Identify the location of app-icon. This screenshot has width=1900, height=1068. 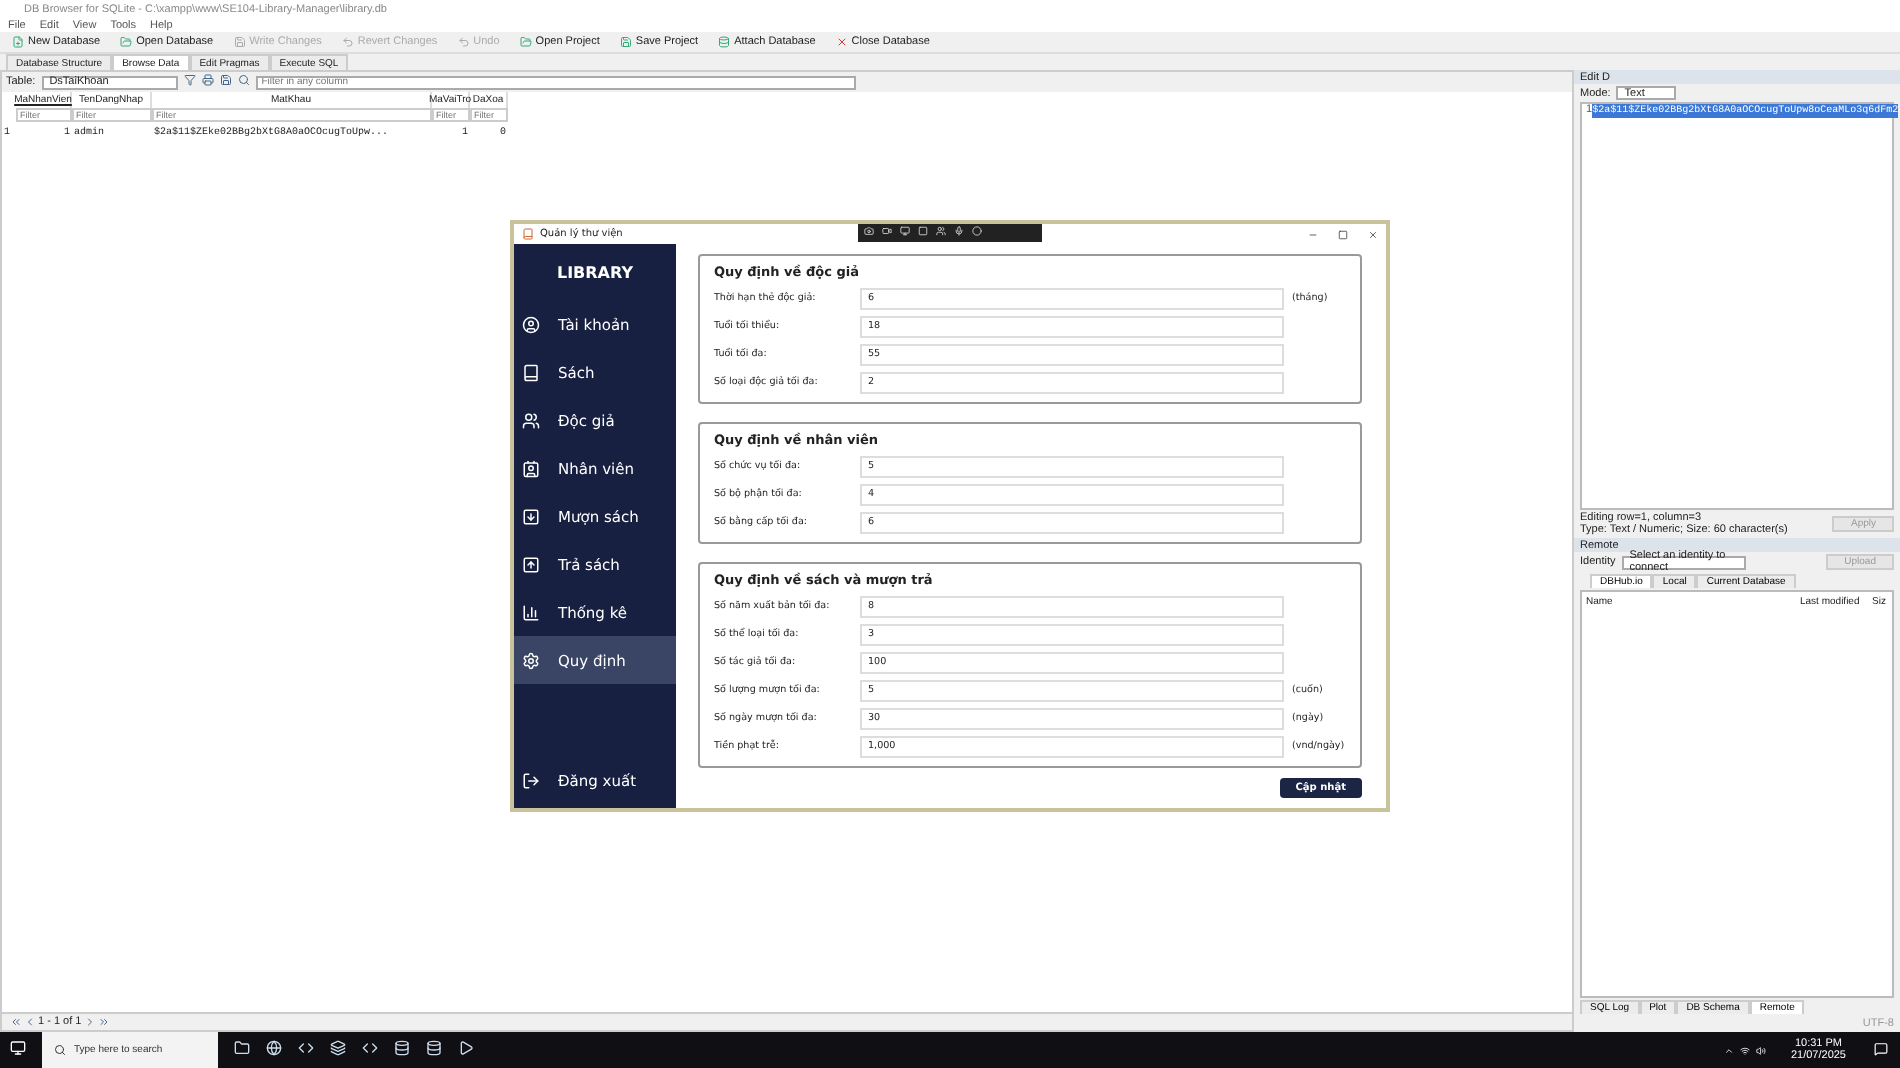
(528, 234).